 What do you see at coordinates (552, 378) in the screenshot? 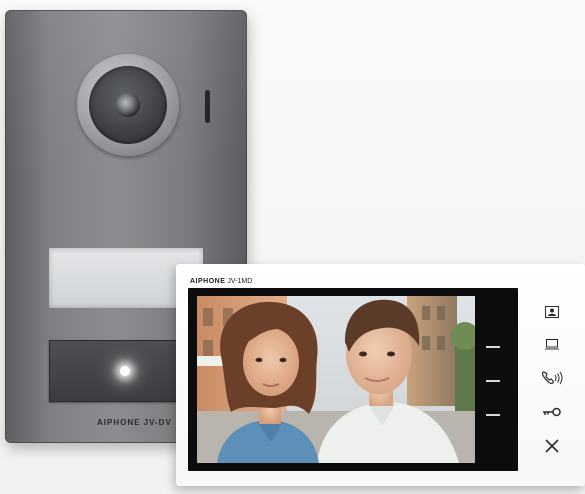
I see `talk-icon` at bounding box center [552, 378].